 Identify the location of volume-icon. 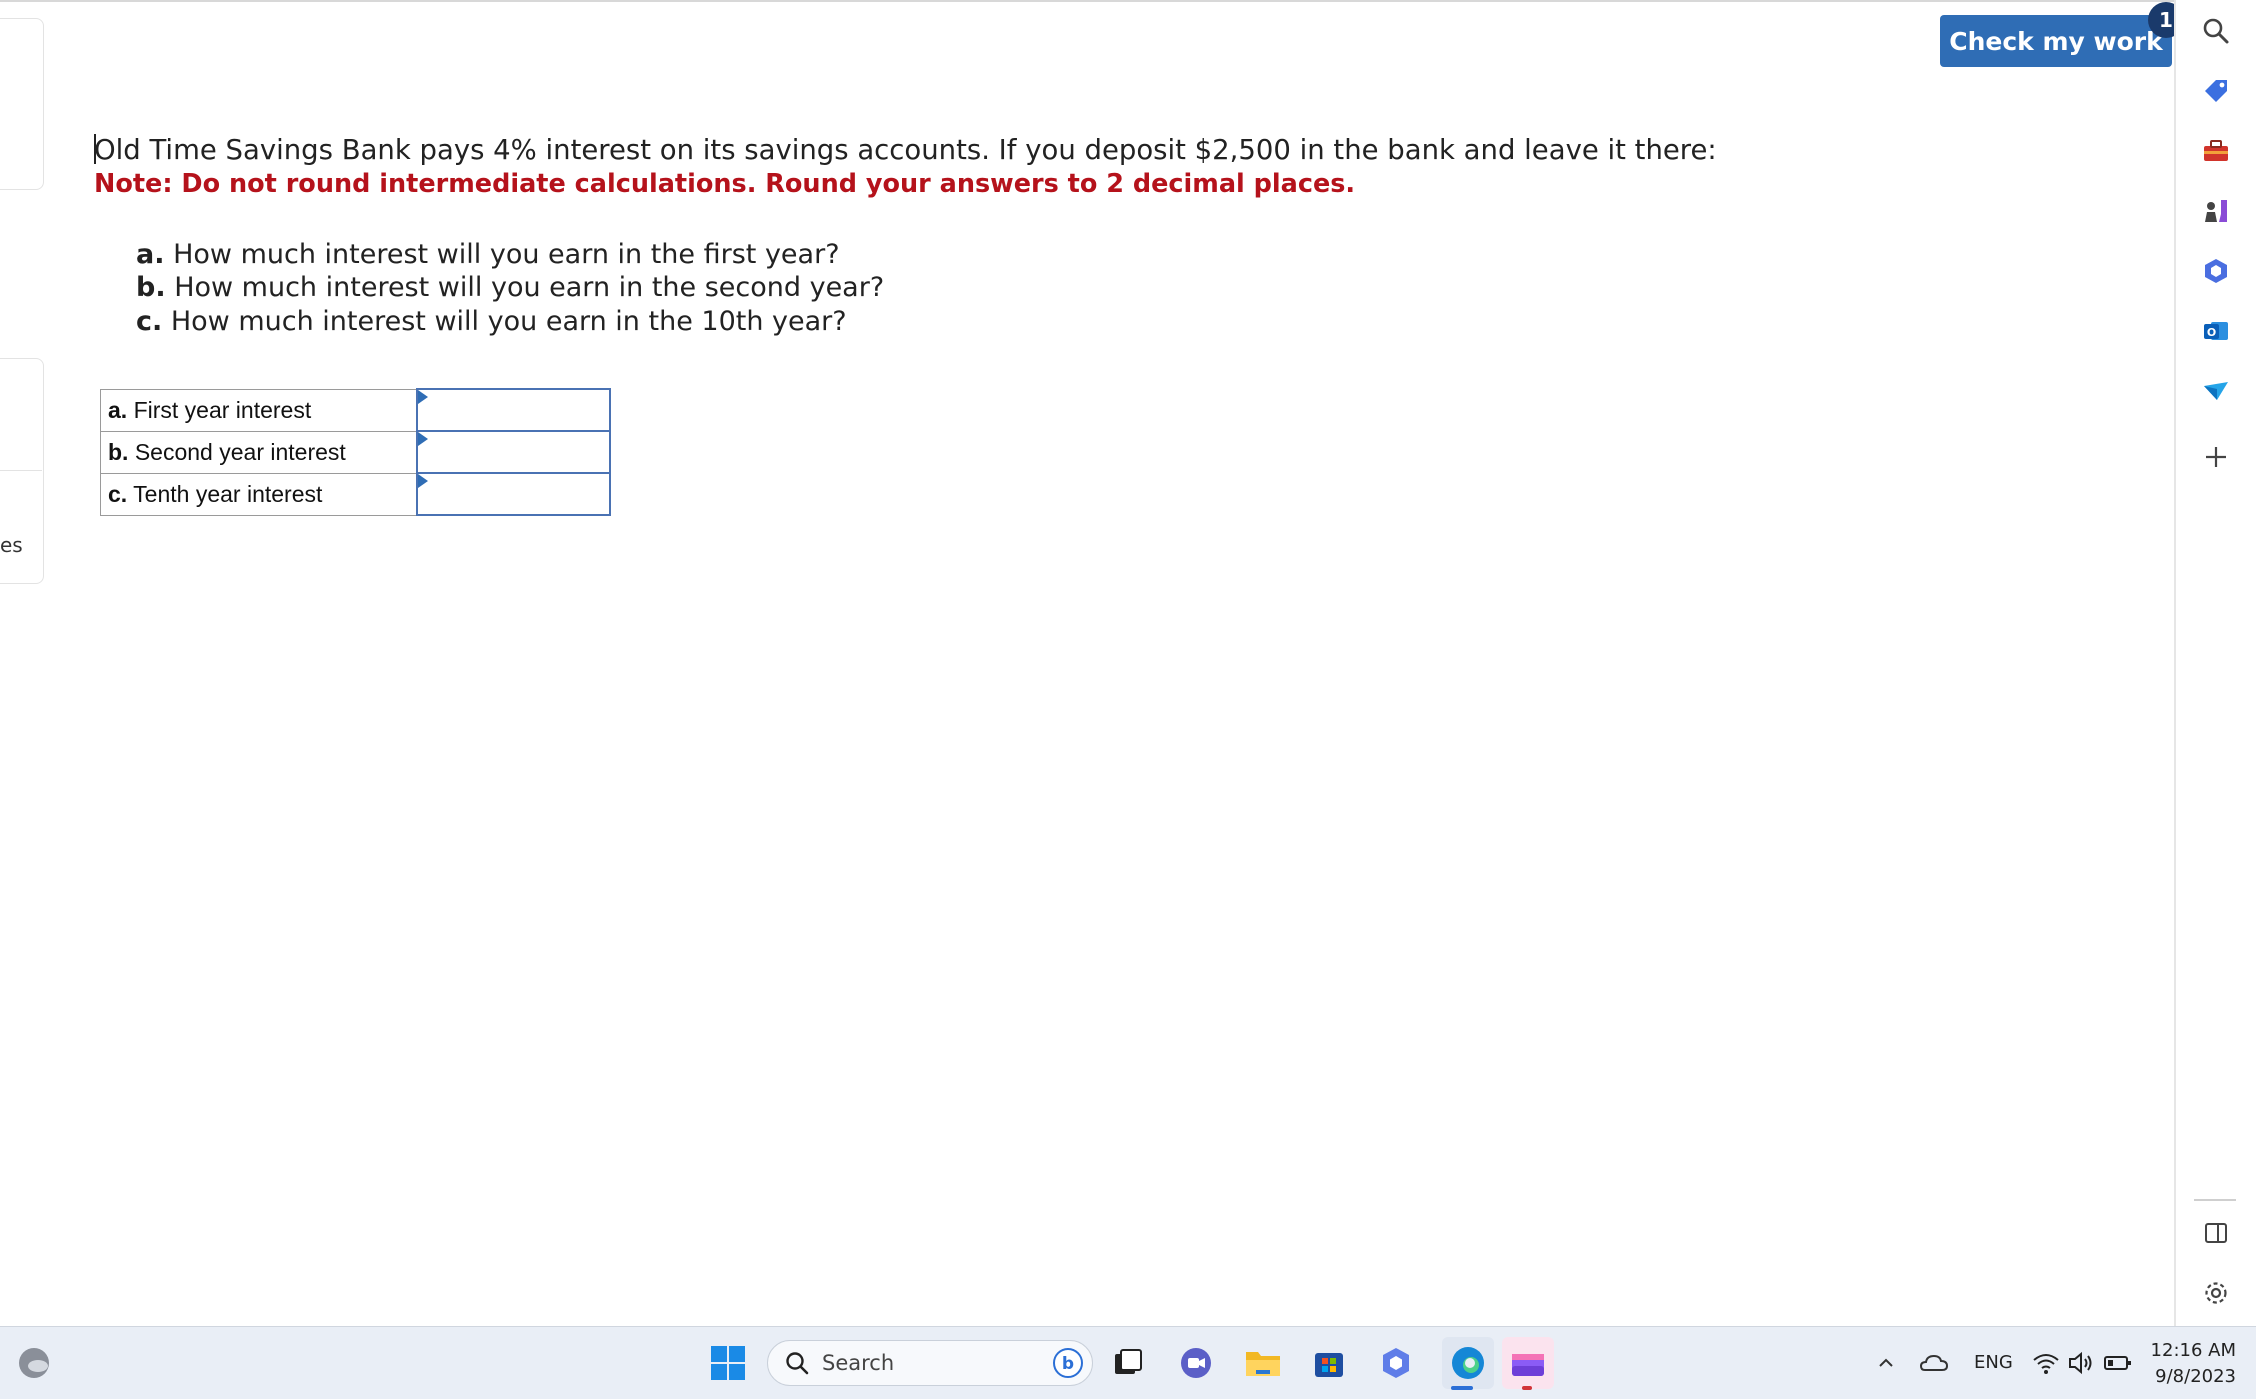
(2082, 1363).